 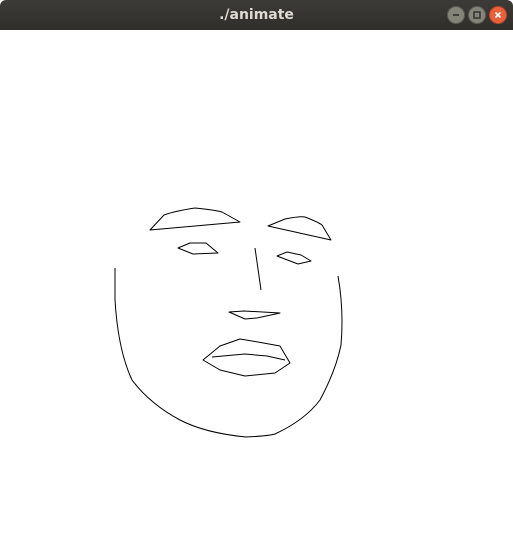 I want to click on maximize-button, so click(x=477, y=15).